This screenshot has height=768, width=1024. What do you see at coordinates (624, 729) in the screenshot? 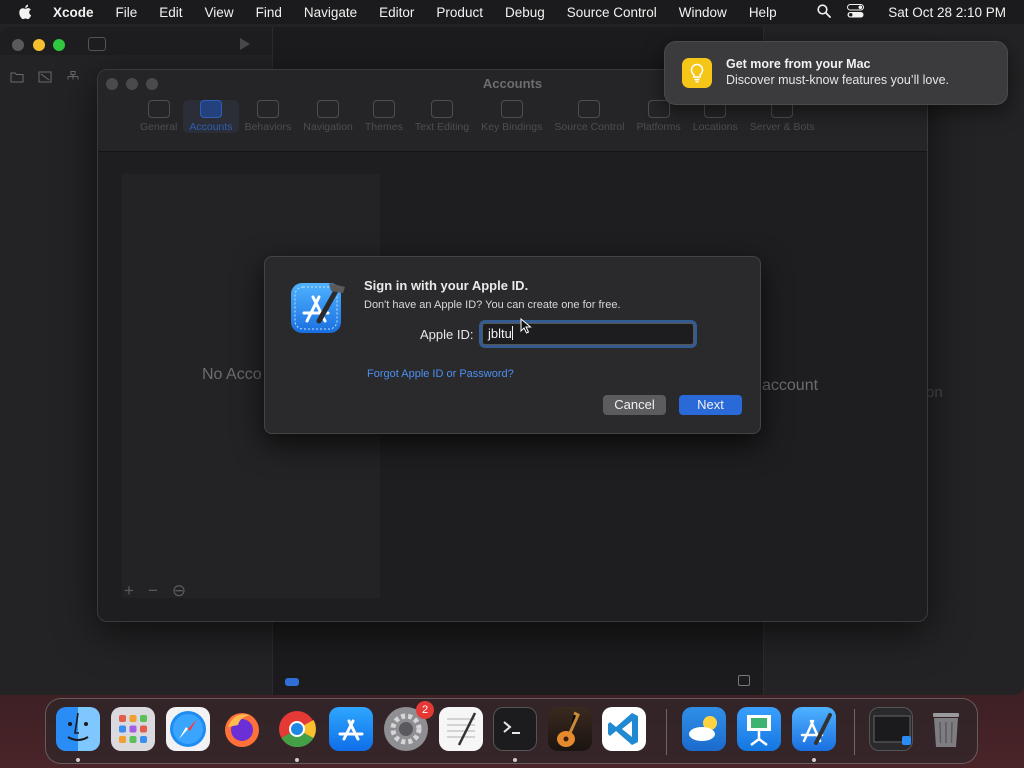
I see `vscode-icon` at bounding box center [624, 729].